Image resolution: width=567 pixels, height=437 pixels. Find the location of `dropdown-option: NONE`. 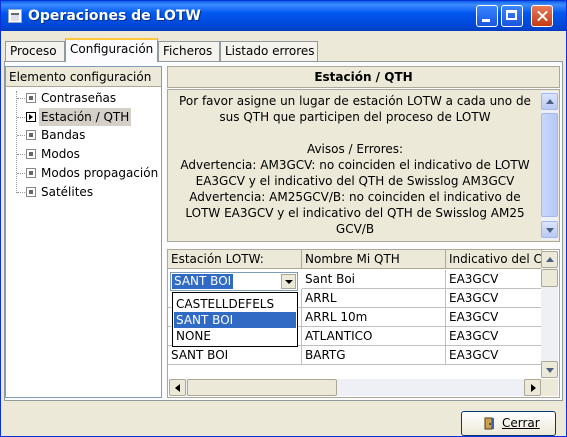

dropdown-option: NONE is located at coordinates (235, 336).